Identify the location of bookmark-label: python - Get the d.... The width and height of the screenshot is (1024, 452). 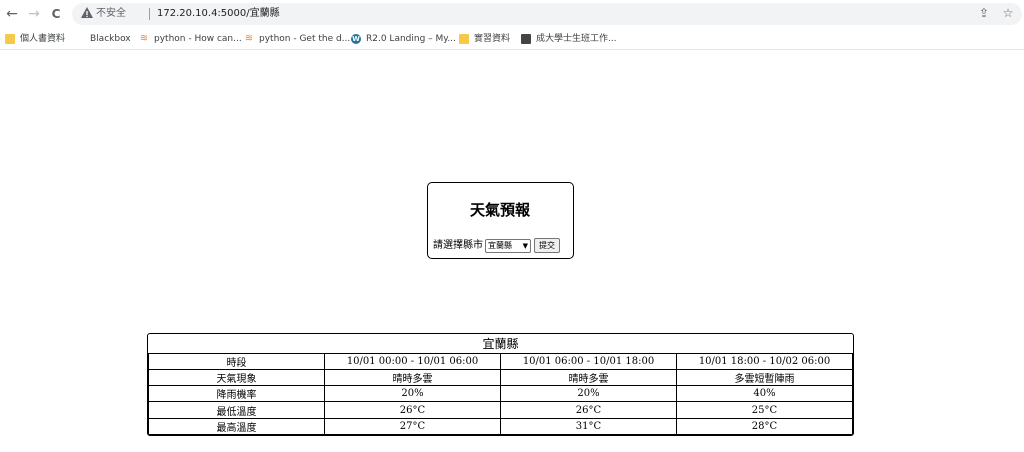
(305, 39).